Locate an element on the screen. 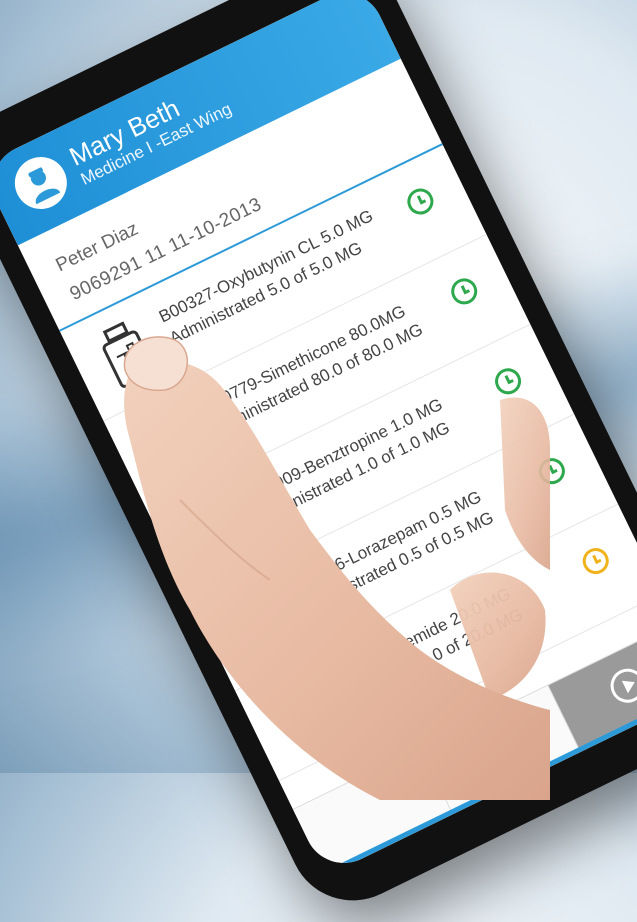  play-icon is located at coordinates (620, 686).